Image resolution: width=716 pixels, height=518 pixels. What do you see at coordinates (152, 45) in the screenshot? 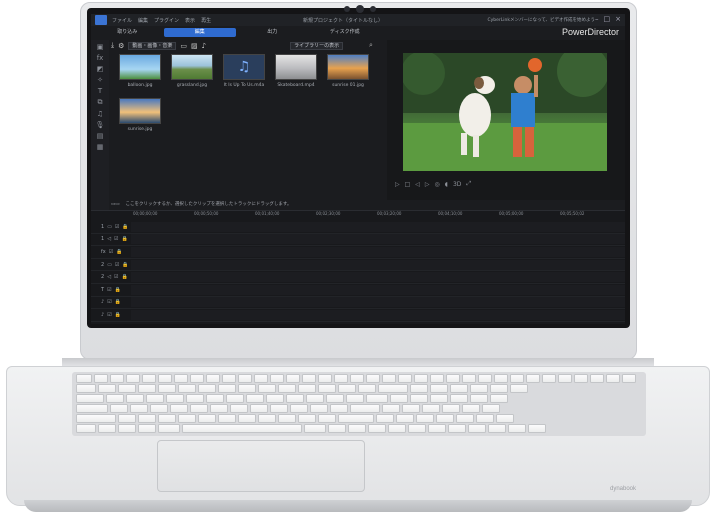
I see `media-filter-dropdown: 動画・画像・音楽` at bounding box center [152, 45].